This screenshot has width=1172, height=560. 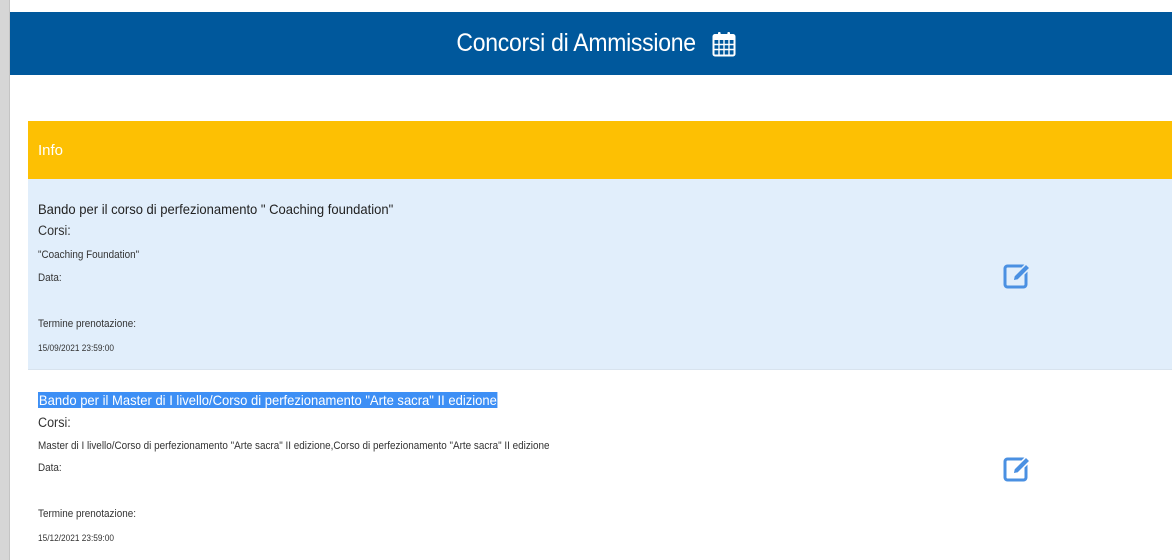 I want to click on page-title: Concorsi di Ammissione, so click(x=576, y=43).